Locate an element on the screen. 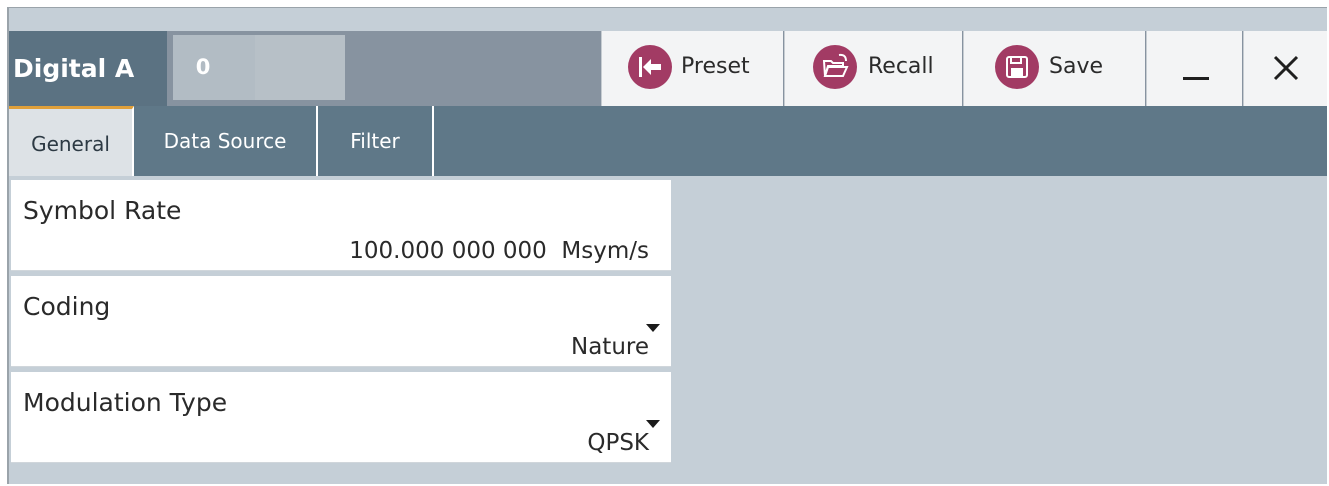 Image resolution: width=1329 pixels, height=486 pixels. close-icon is located at coordinates (1286, 71).